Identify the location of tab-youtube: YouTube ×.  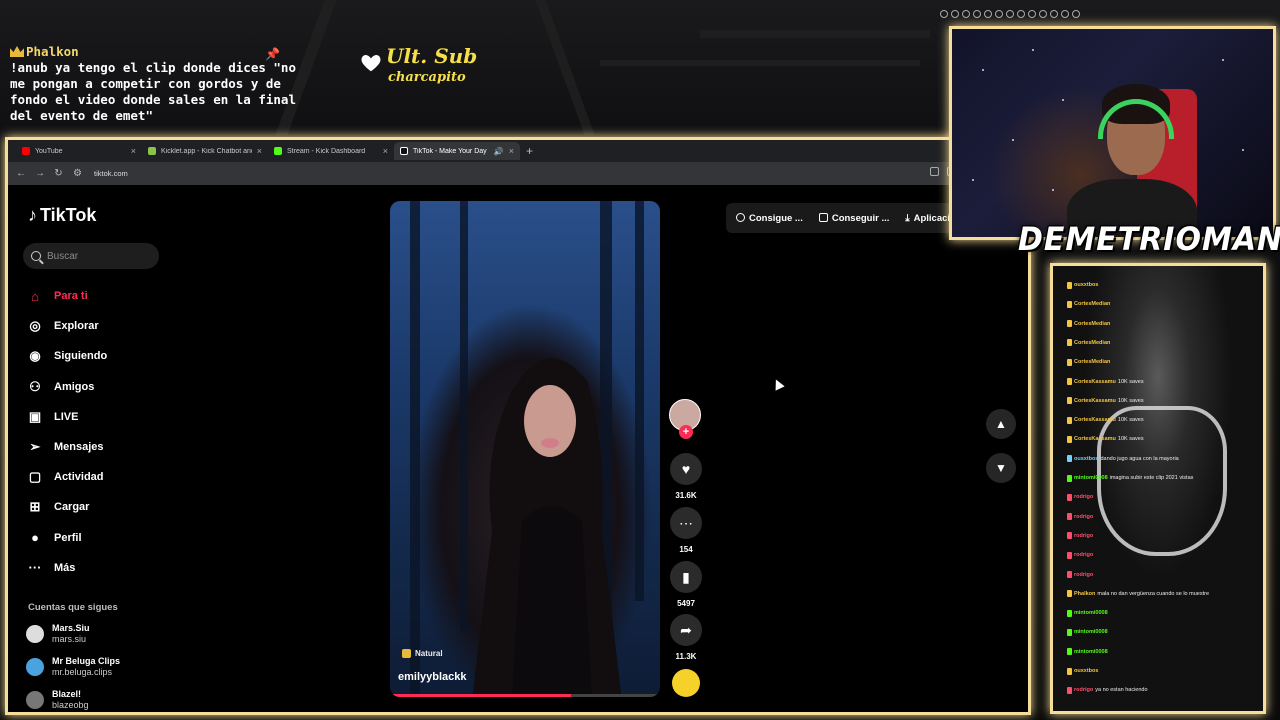
(79, 151).